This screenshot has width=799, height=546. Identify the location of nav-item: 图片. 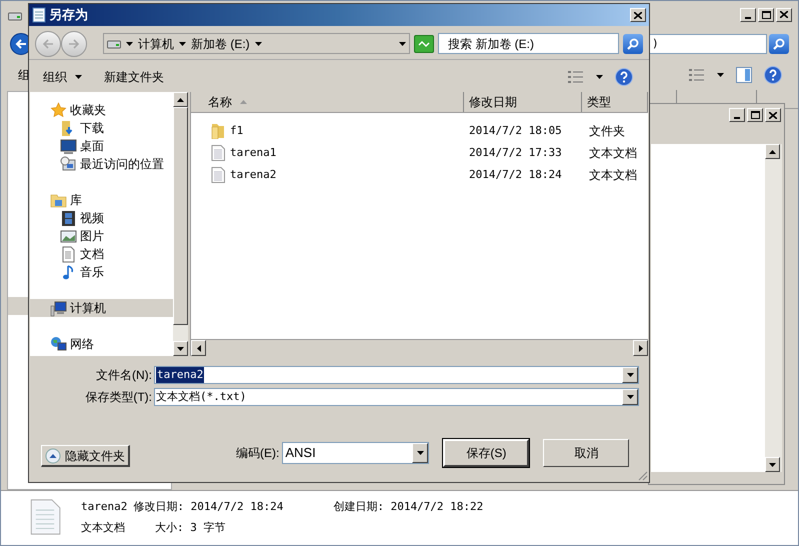
(101, 236).